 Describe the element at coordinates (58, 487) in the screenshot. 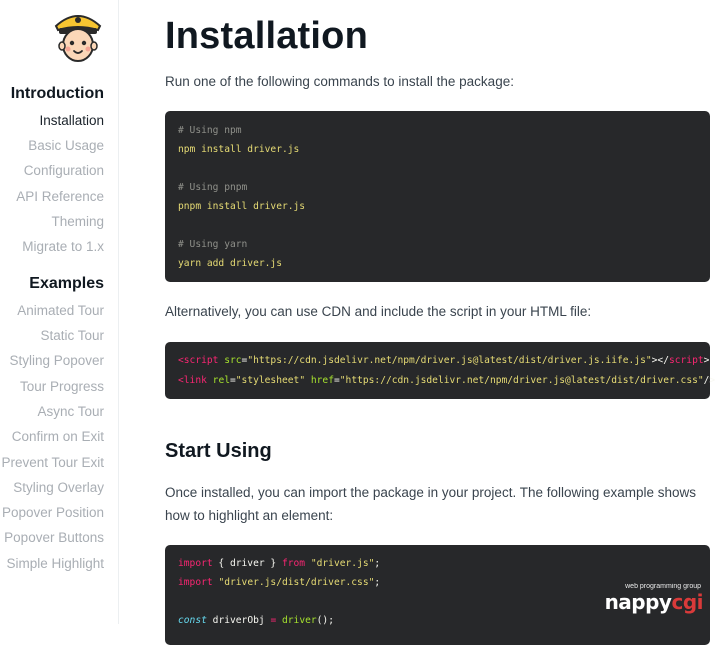

I see `sidebar-item-styling-overlay: Styling Overlay` at that location.